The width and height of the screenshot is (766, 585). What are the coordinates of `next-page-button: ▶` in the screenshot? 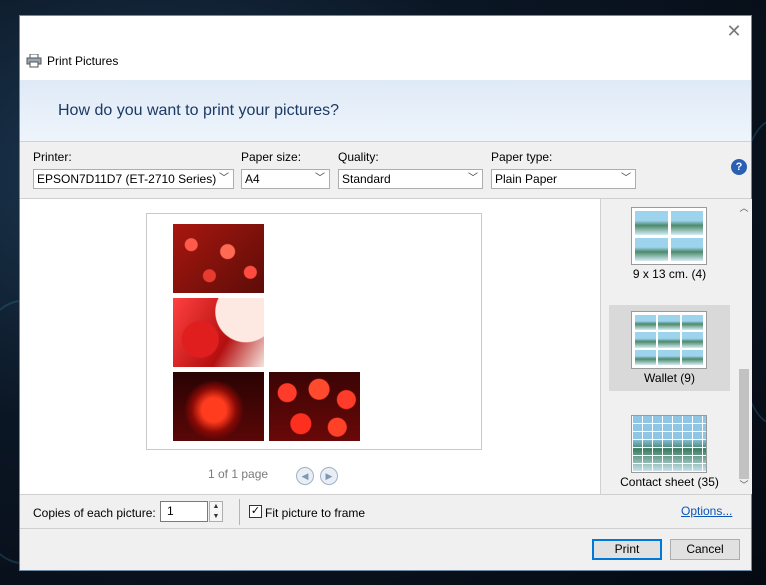 It's located at (329, 476).